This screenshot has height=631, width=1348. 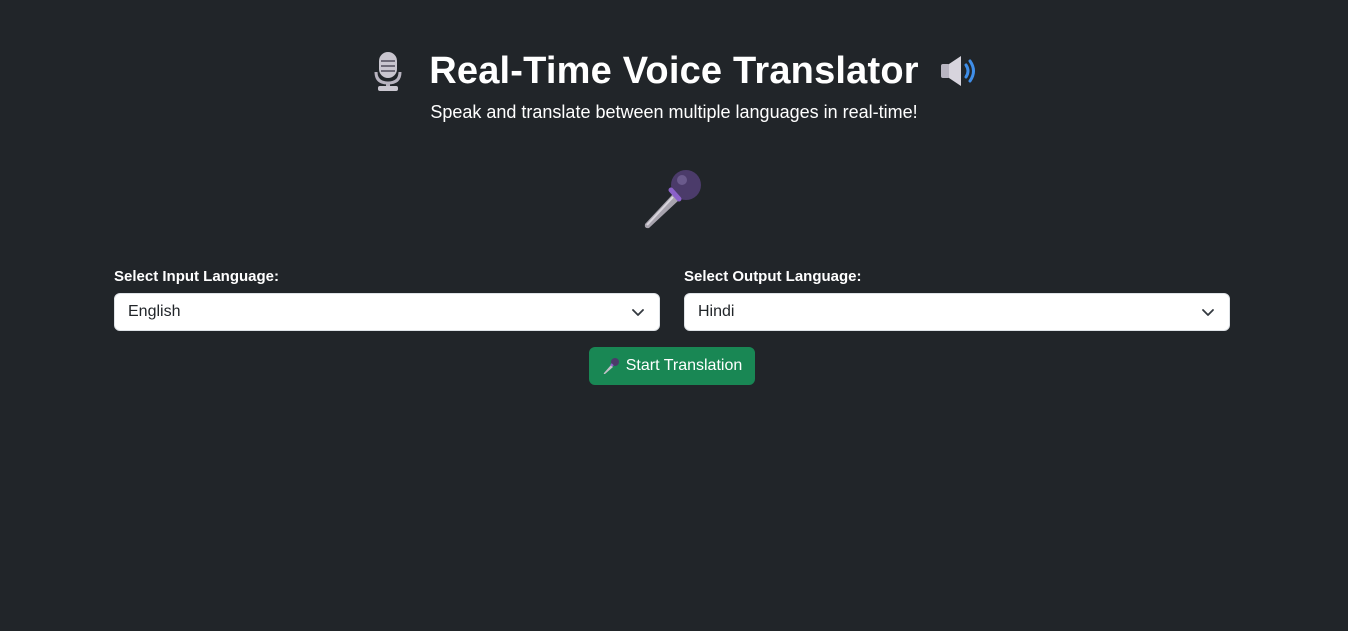 What do you see at coordinates (716, 311) in the screenshot?
I see `output-language-value: Hindi` at bounding box center [716, 311].